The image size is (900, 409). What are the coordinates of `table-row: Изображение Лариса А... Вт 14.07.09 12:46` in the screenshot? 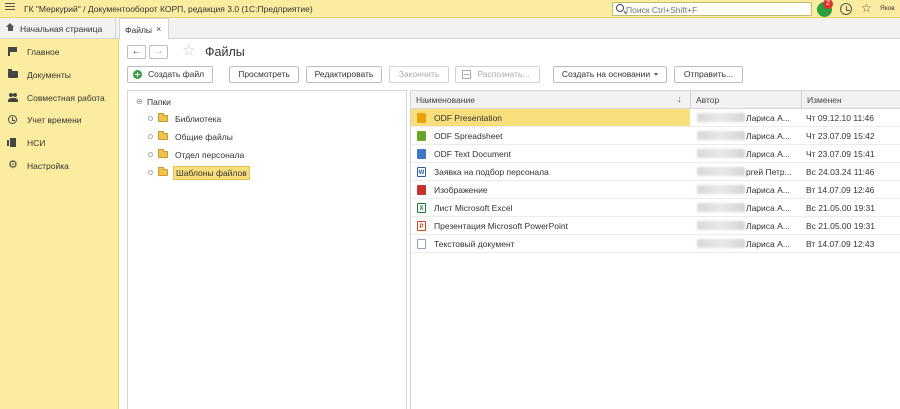 It's located at (655, 190).